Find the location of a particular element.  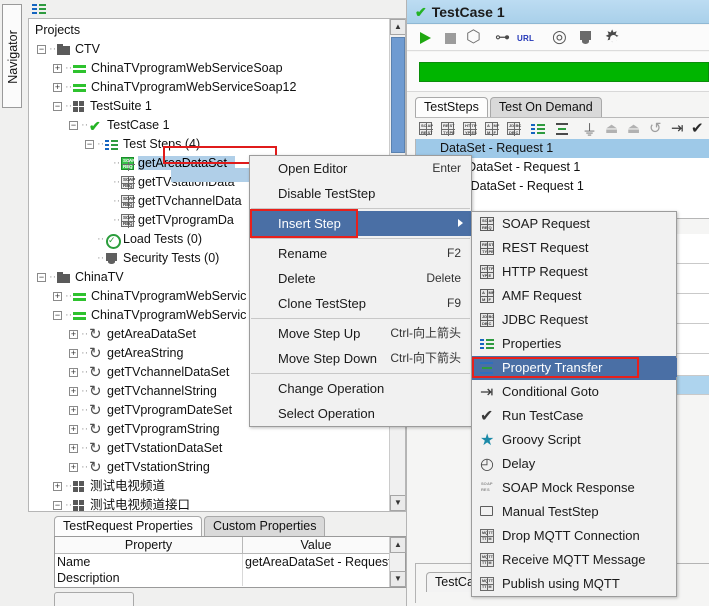

submenu-item-delay: Delay is located at coordinates (574, 464).